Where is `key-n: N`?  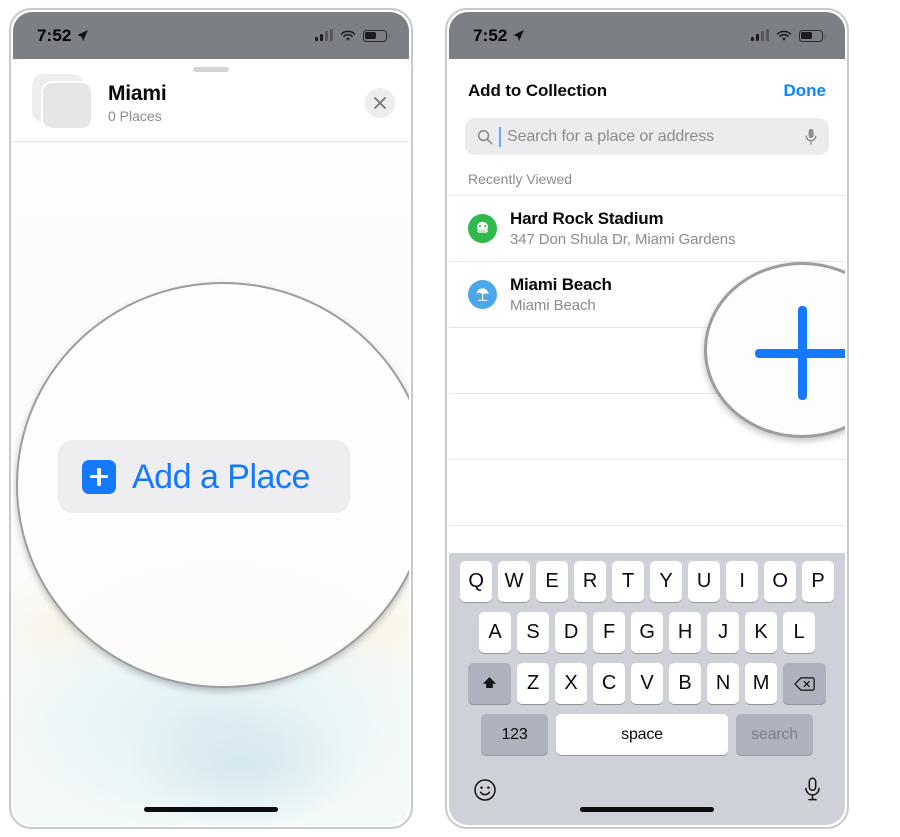
key-n: N is located at coordinates (723, 683).